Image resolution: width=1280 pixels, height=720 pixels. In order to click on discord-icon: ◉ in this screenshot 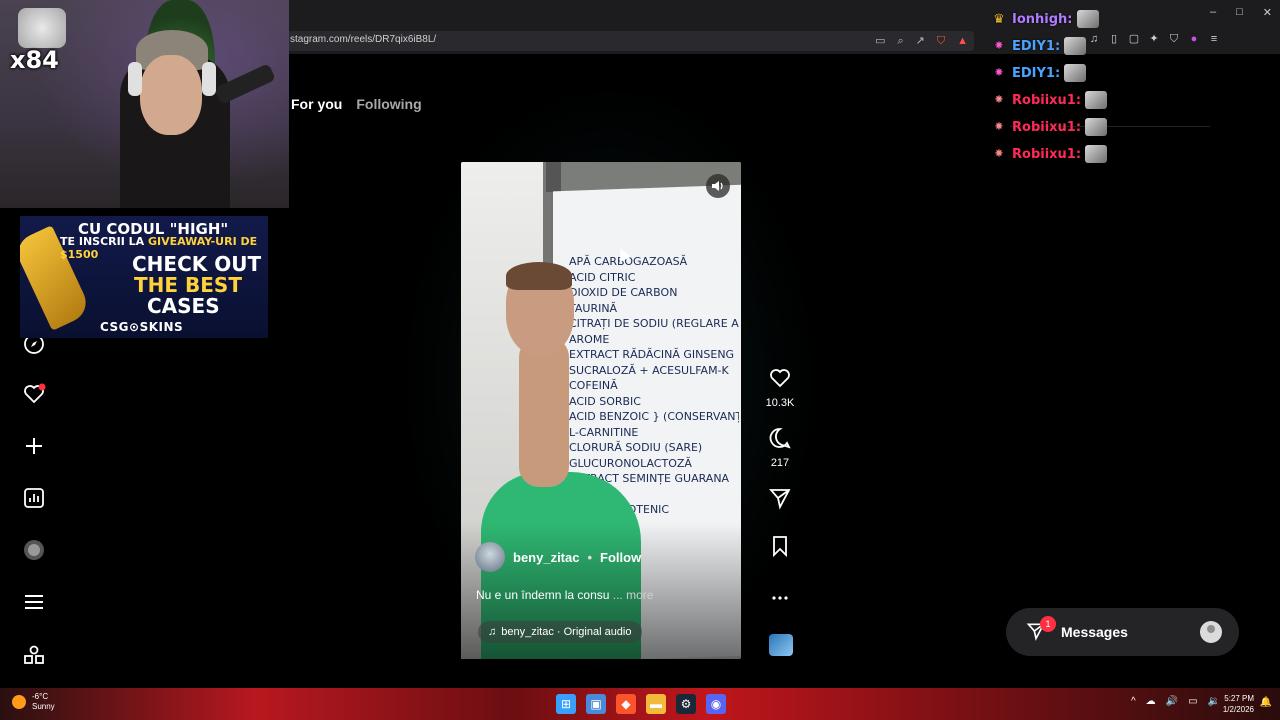, I will do `click(716, 704)`.